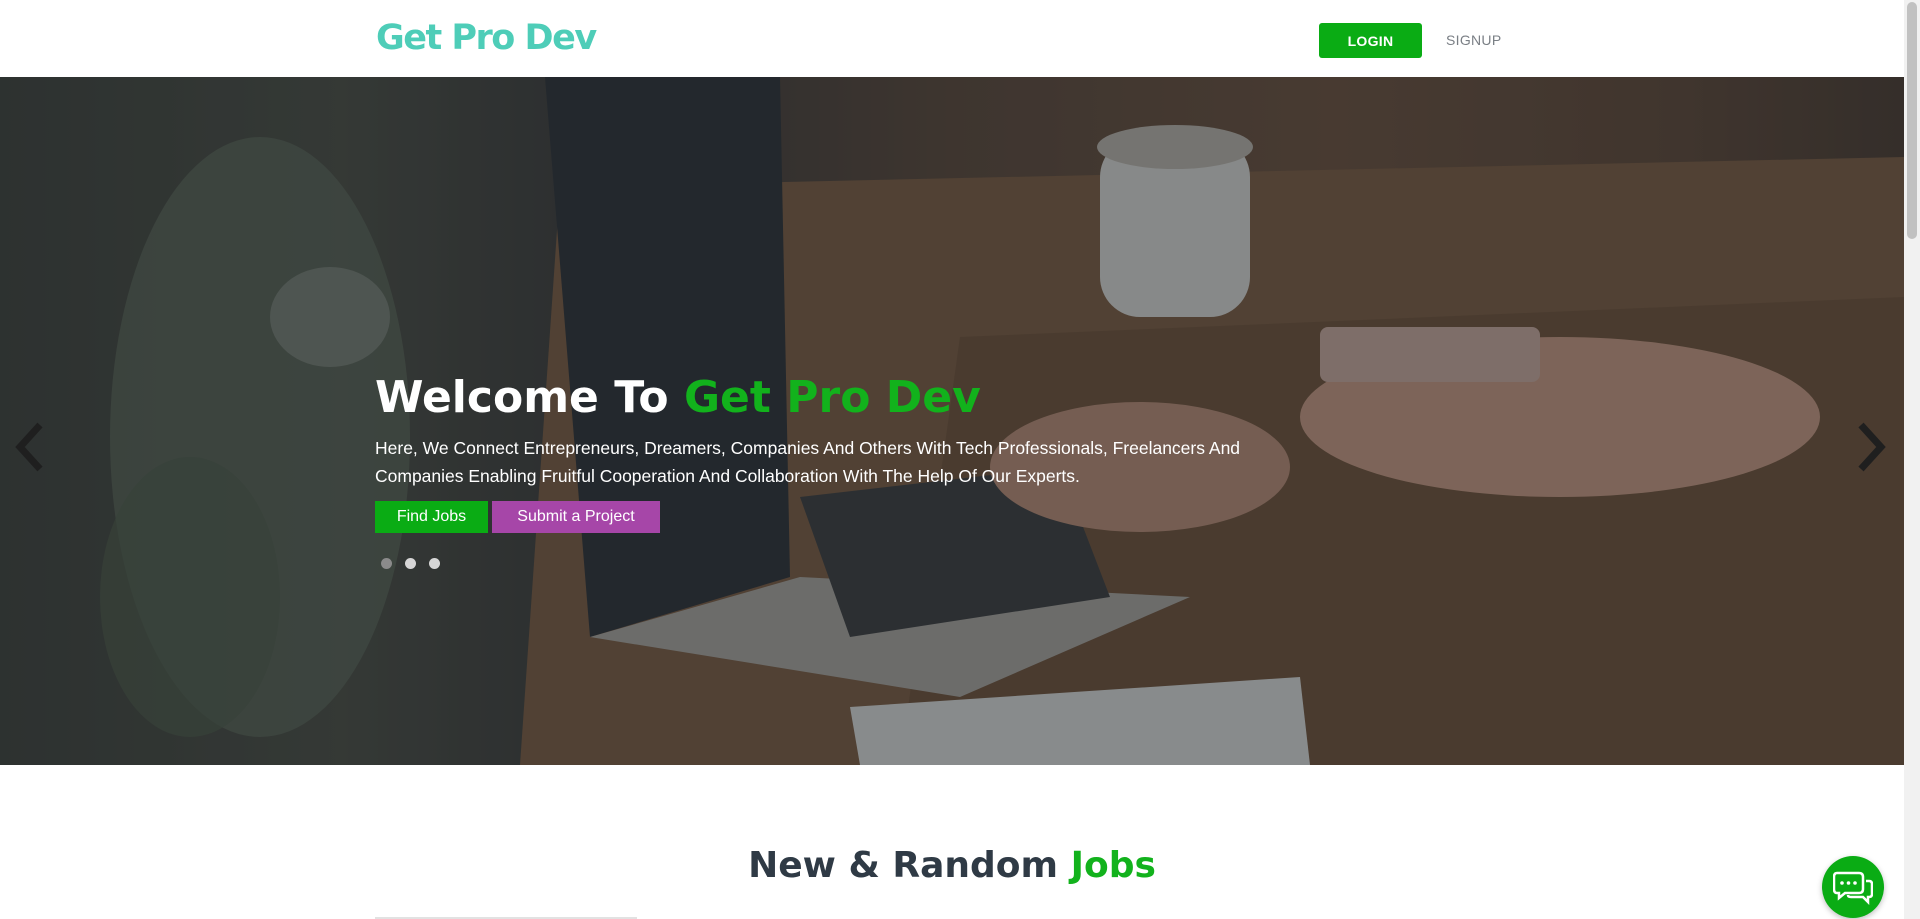 This screenshot has width=1920, height=919. What do you see at coordinates (529, 397) in the screenshot?
I see `hero-title-prefix: Welcome To` at bounding box center [529, 397].